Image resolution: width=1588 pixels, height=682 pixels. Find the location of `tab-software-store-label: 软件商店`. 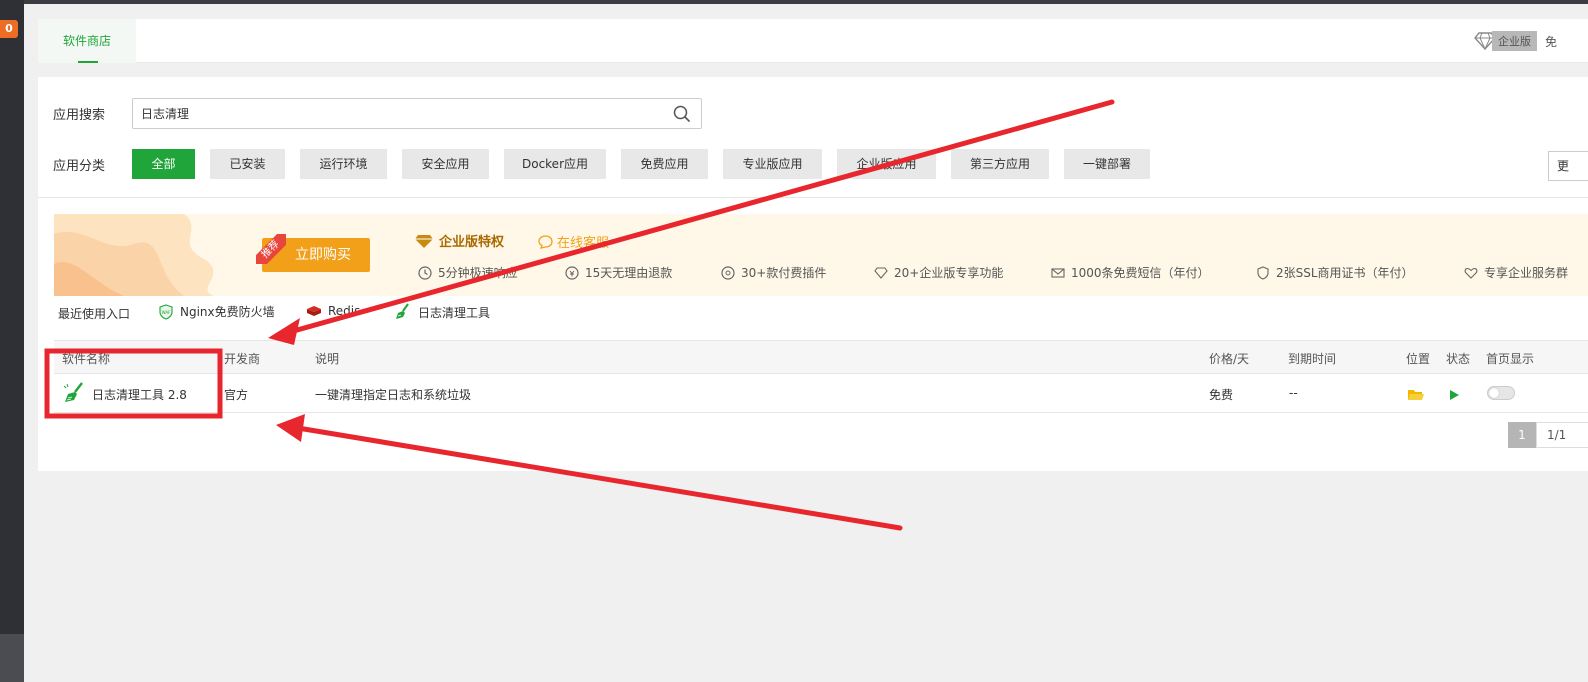

tab-software-store-label: 软件商店 is located at coordinates (86, 41).